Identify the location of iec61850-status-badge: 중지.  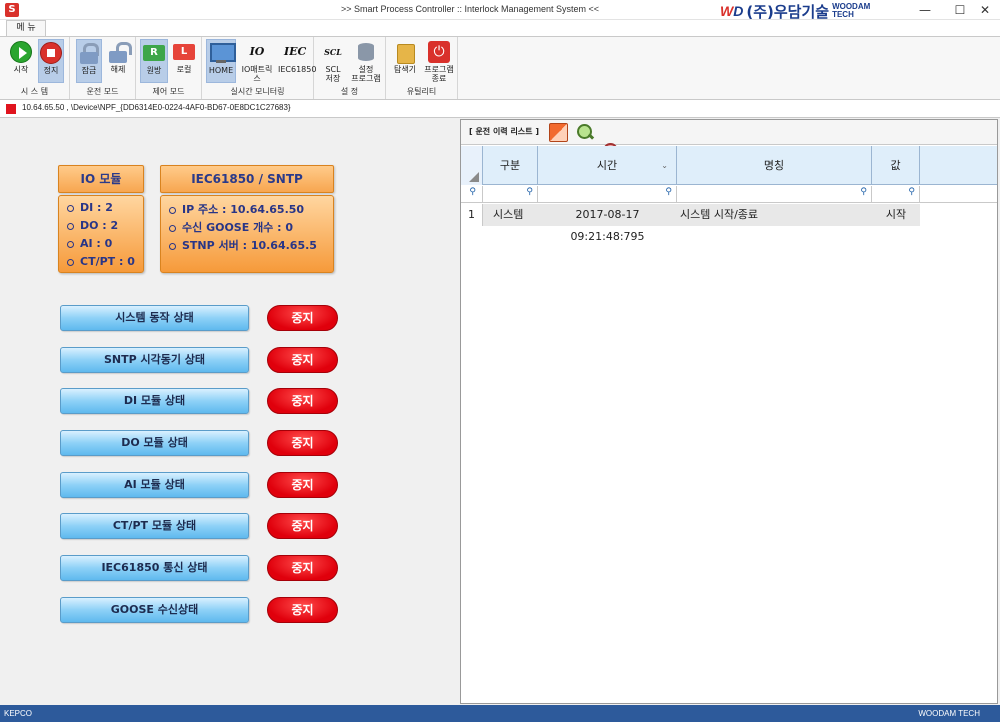
(302, 568).